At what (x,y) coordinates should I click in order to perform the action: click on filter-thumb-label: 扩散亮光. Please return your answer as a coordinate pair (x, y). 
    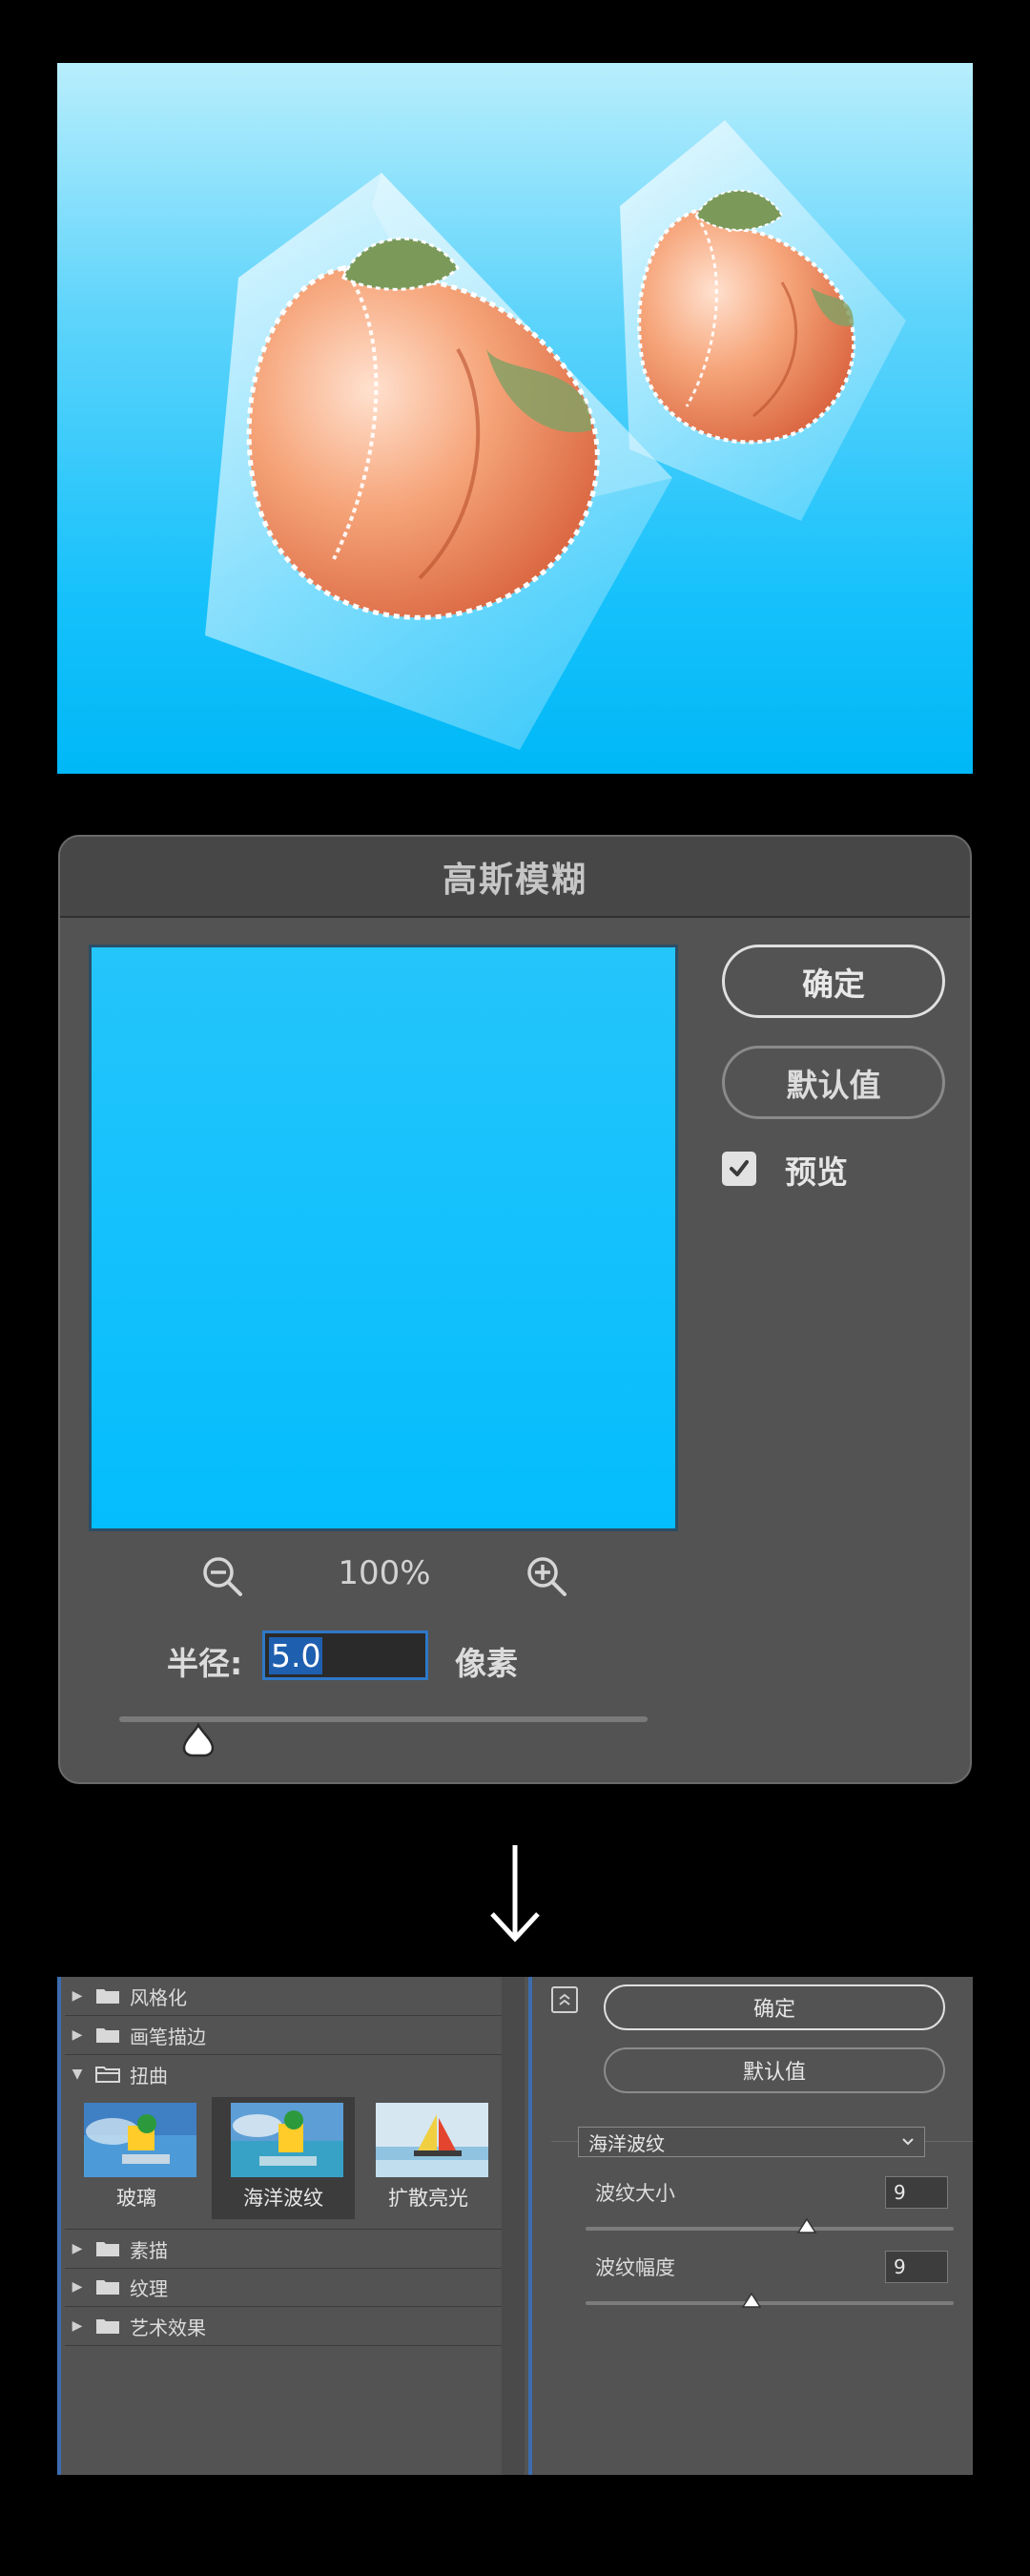
    Looking at the image, I should click on (428, 2198).